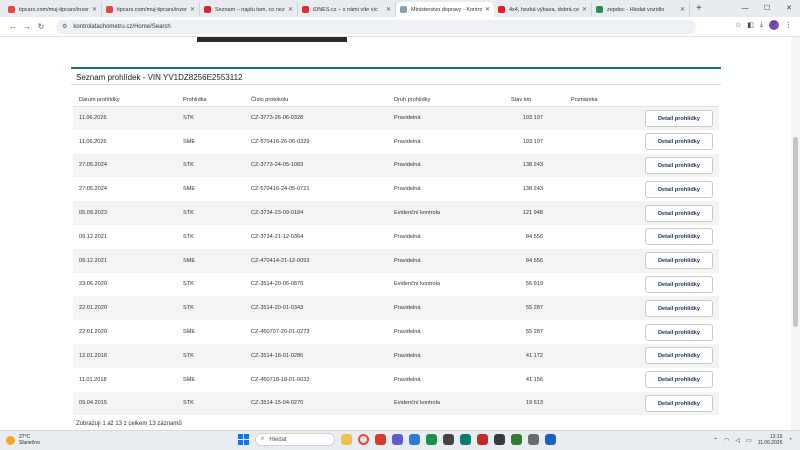  I want to click on edge-icon, so click(465, 439).